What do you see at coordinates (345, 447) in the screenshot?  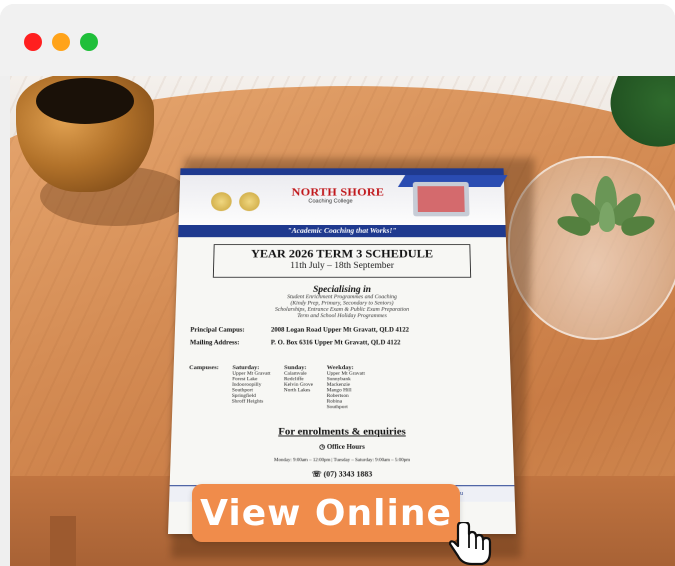 I see `office-hours-text: Office Hours` at bounding box center [345, 447].